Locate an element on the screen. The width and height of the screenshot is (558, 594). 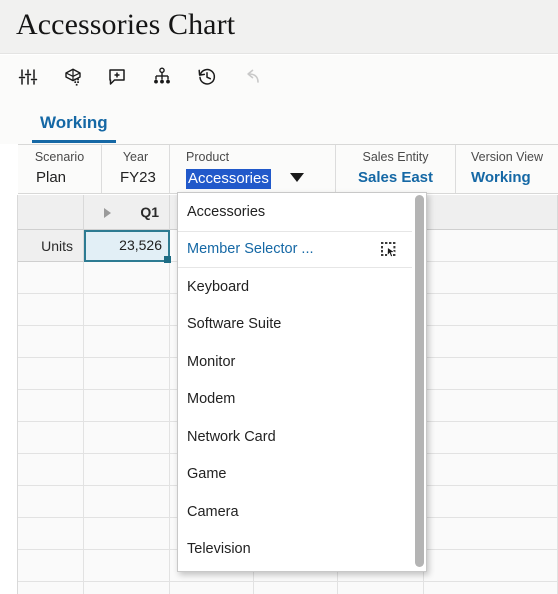
grid-cell-r11-c2 is located at coordinates (212, 588).